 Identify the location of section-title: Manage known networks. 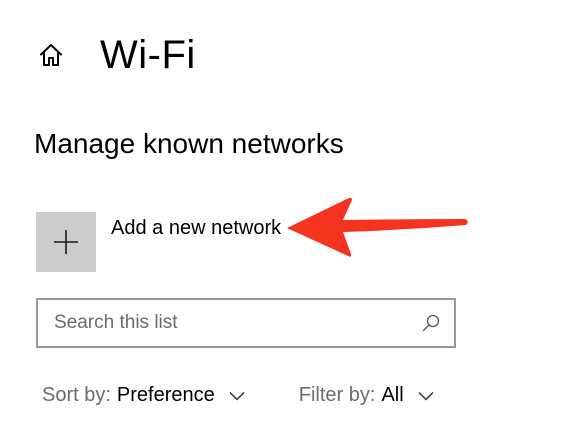
(189, 143).